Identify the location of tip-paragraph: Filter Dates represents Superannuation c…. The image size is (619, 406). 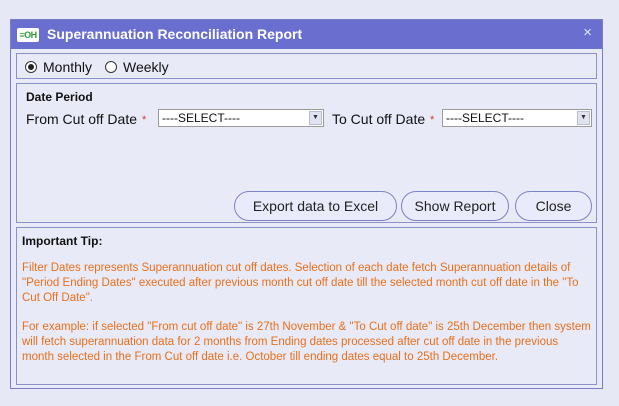
(300, 283).